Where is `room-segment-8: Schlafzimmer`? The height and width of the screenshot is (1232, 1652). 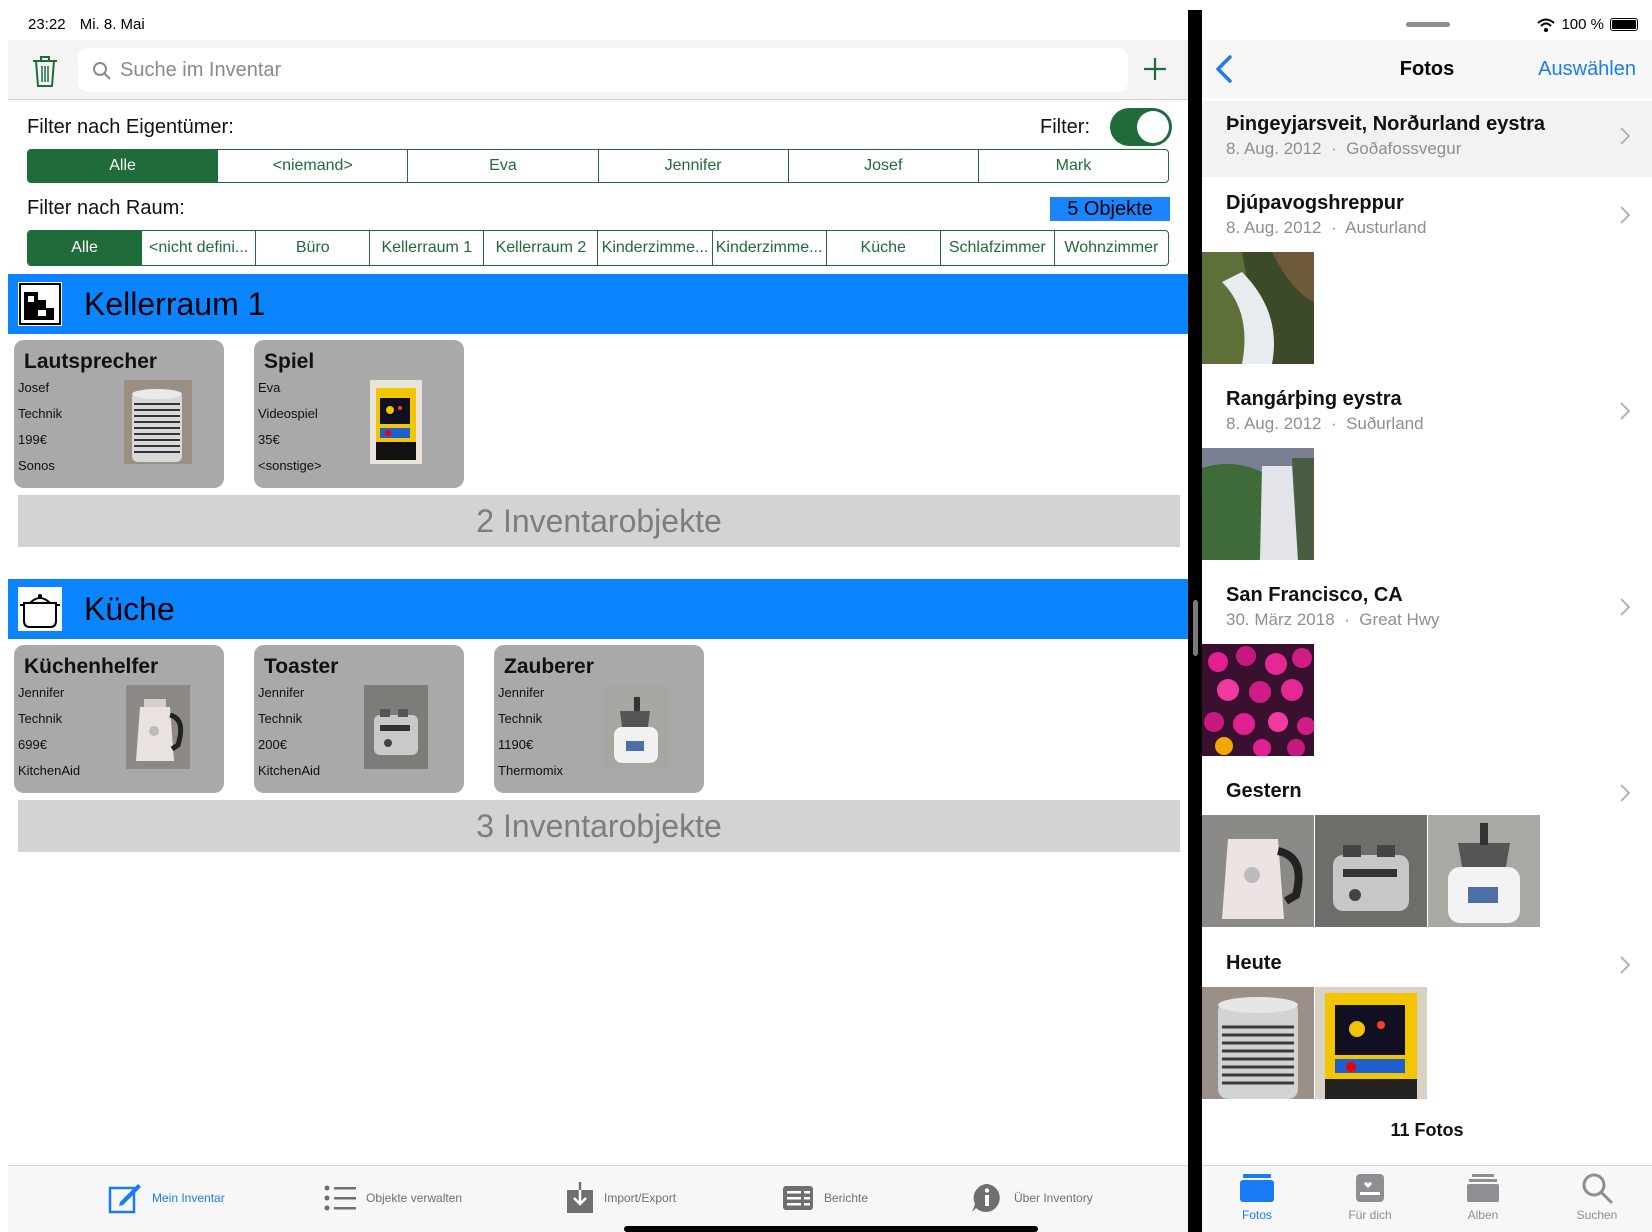
room-segment-8: Schlafzimmer is located at coordinates (996, 248).